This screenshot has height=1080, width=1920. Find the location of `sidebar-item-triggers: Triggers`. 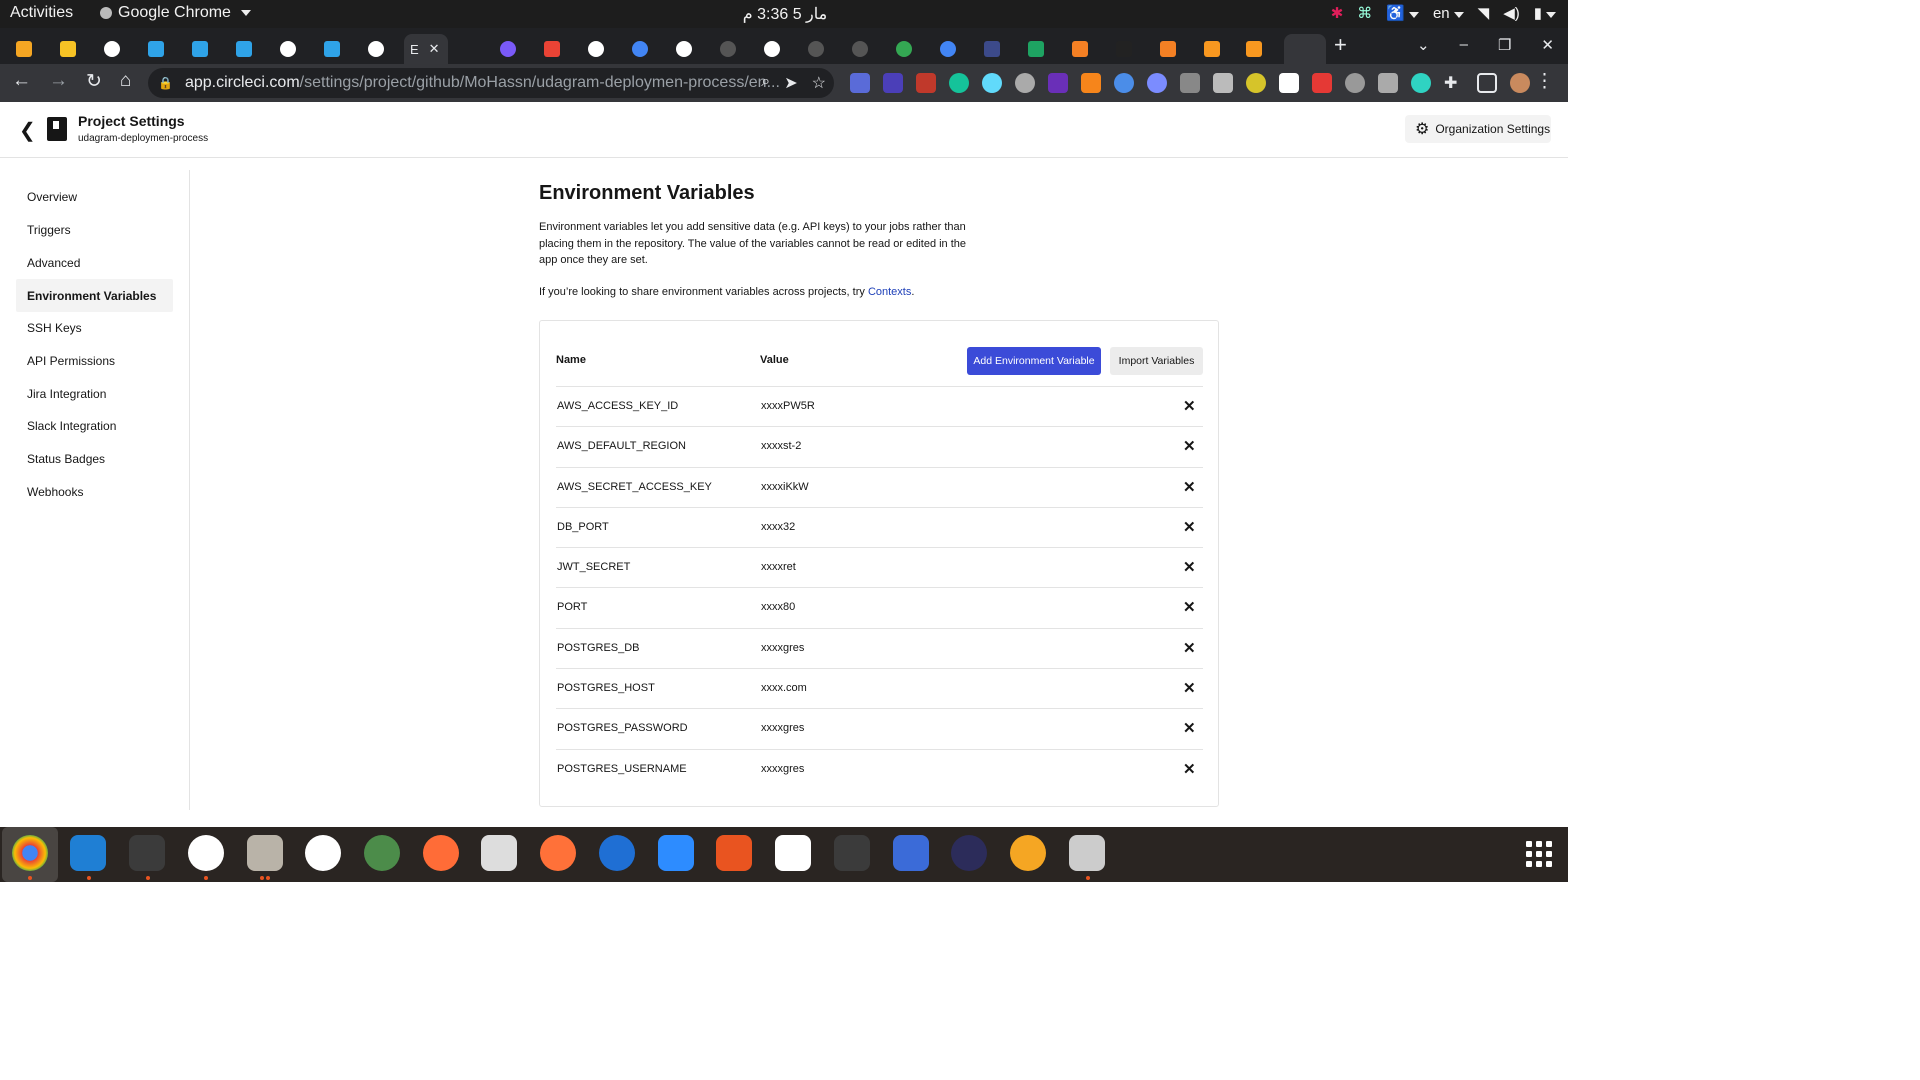

sidebar-item-triggers: Triggers is located at coordinates (94, 229).